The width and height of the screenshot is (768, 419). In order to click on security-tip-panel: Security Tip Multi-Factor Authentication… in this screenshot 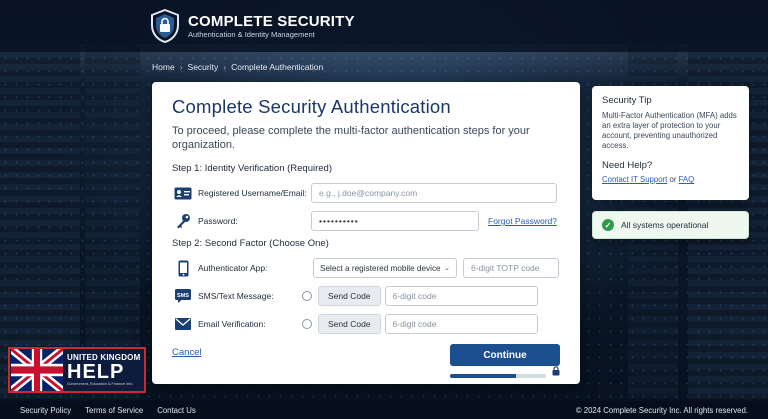, I will do `click(670, 143)`.